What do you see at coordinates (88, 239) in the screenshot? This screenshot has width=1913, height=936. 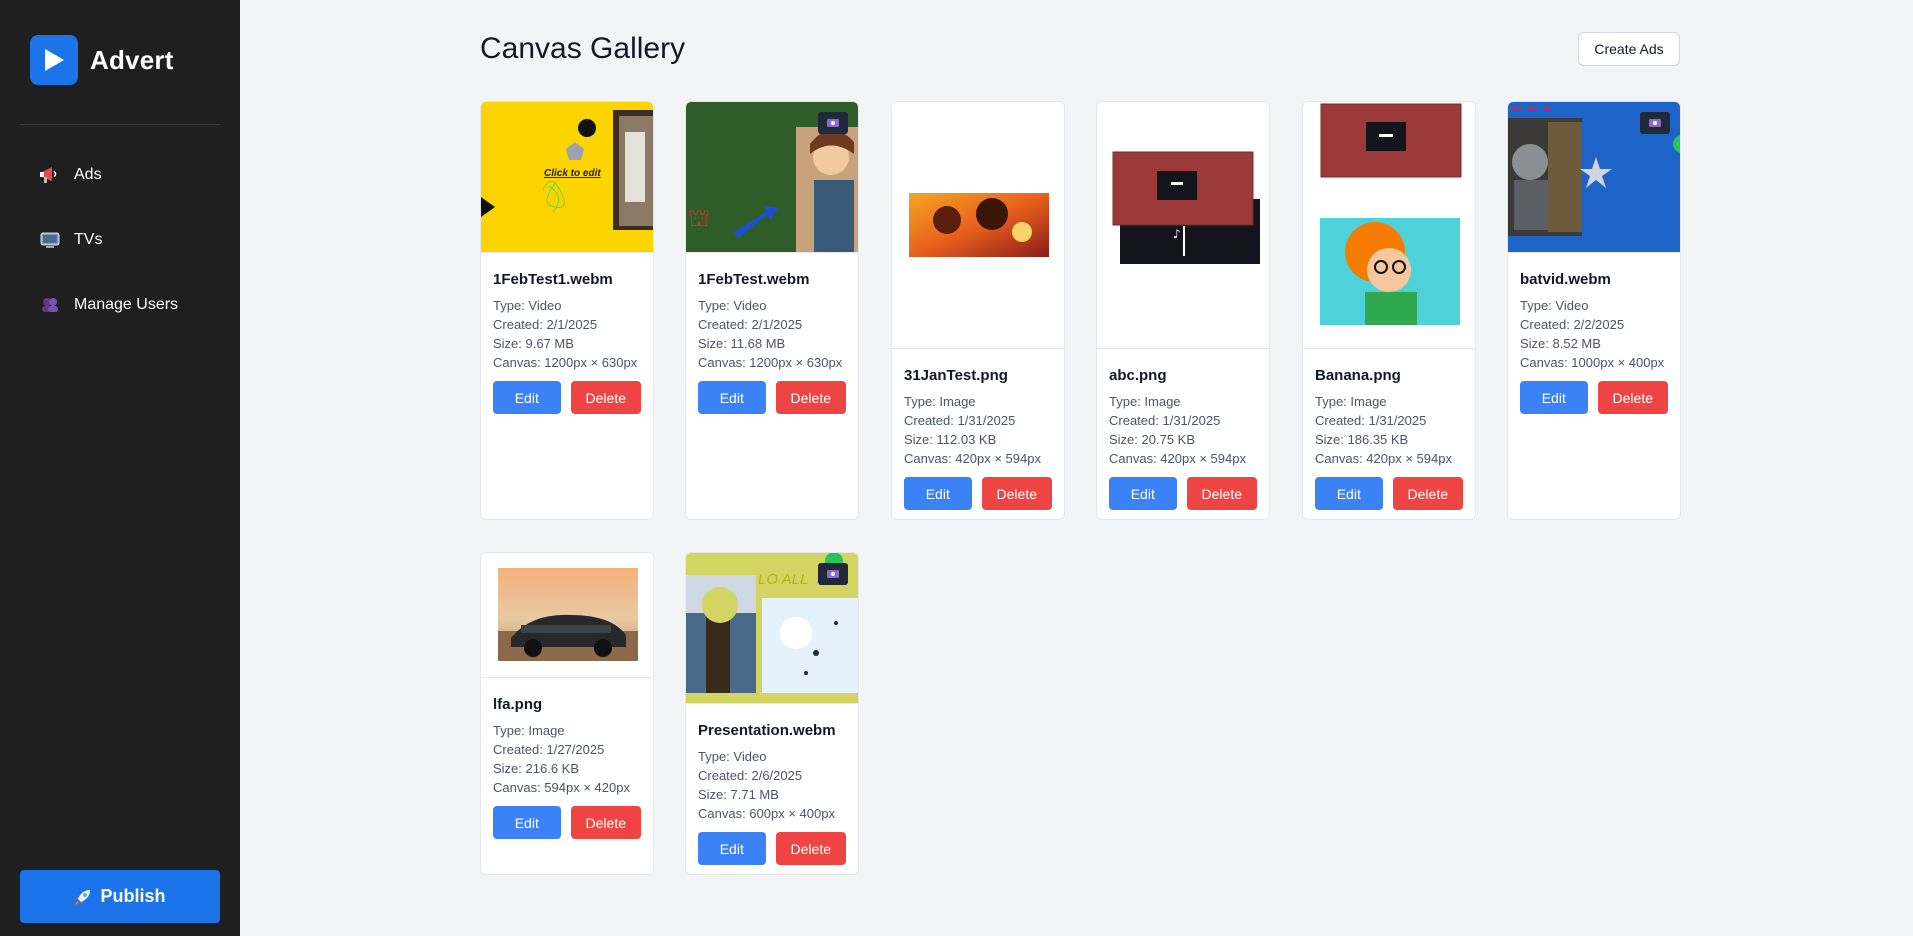 I see `sidebar-item-label: TVs` at bounding box center [88, 239].